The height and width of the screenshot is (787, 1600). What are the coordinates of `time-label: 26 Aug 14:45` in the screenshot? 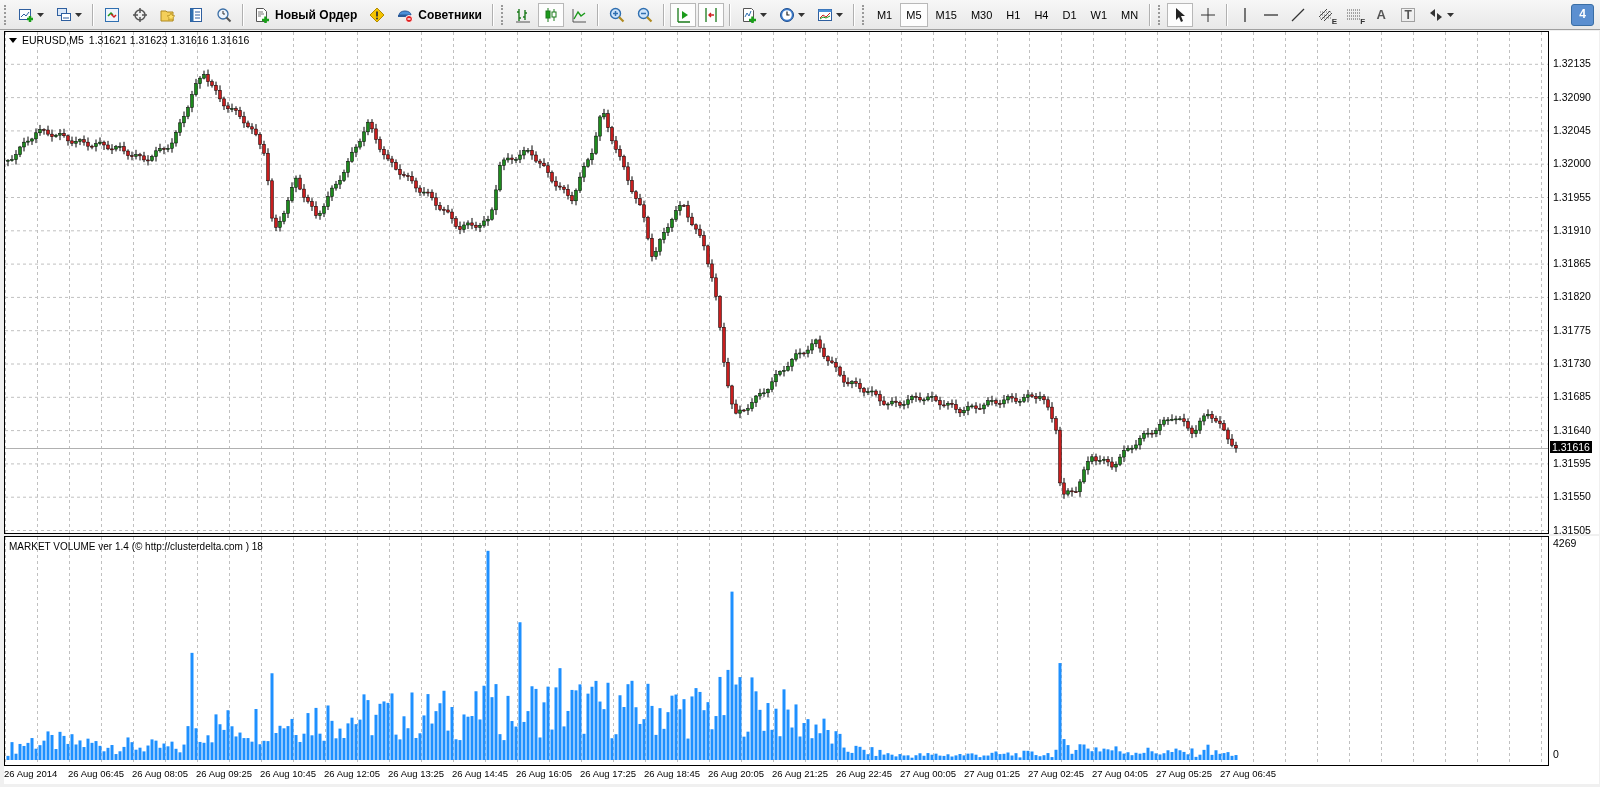 It's located at (480, 773).